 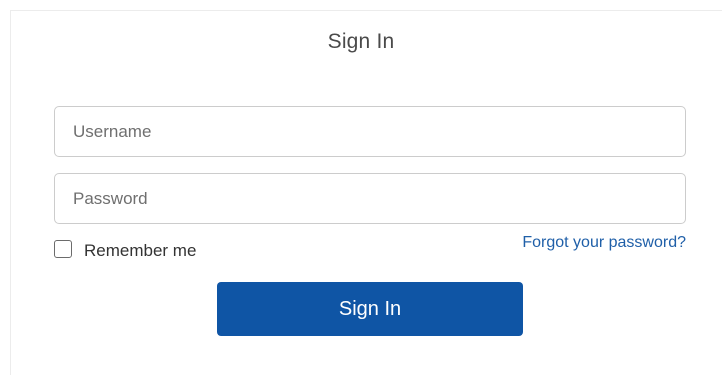 I want to click on remember-me-row: Remember me, so click(x=125, y=249).